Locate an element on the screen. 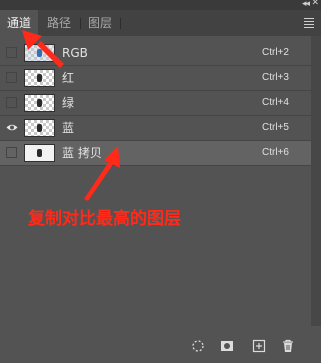  save-selection-icon is located at coordinates (227, 345).